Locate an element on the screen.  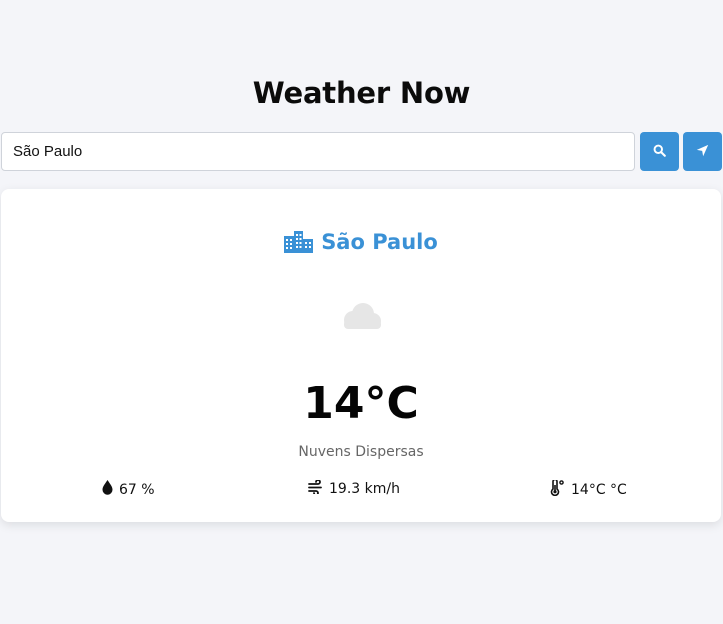
droplet-icon is located at coordinates (110, 489).